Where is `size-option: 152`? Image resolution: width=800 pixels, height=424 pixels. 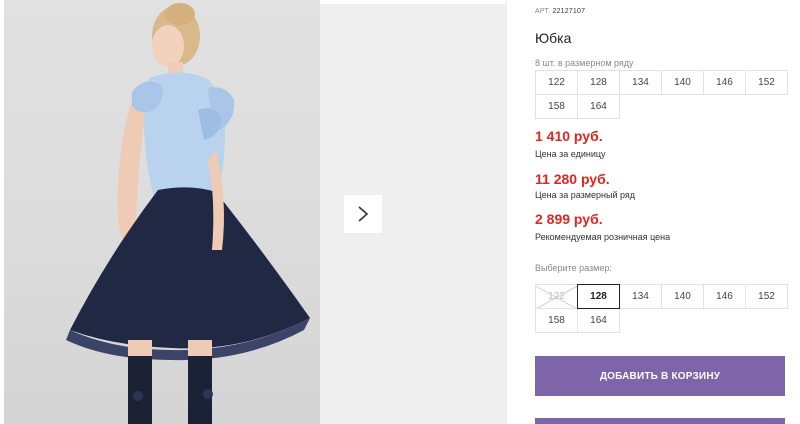 size-option: 152 is located at coordinates (766, 296).